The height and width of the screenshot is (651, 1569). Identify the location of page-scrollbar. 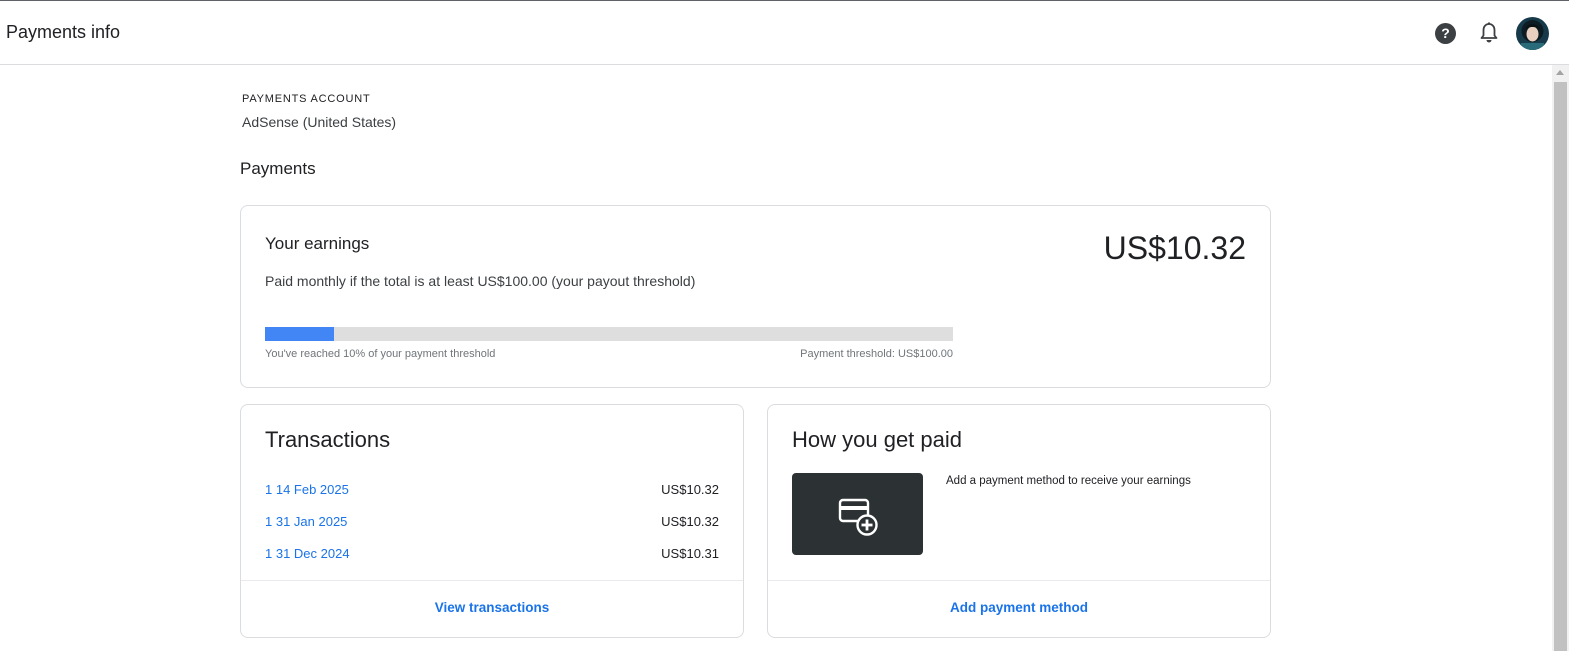
(1560, 358).